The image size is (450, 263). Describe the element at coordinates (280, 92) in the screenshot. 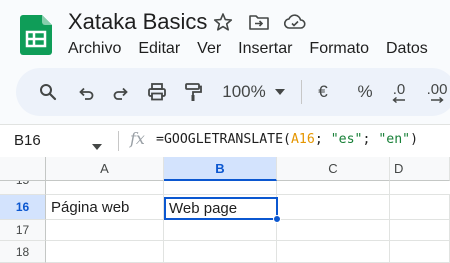

I see `zoom-dropdown-arrow-icon` at that location.